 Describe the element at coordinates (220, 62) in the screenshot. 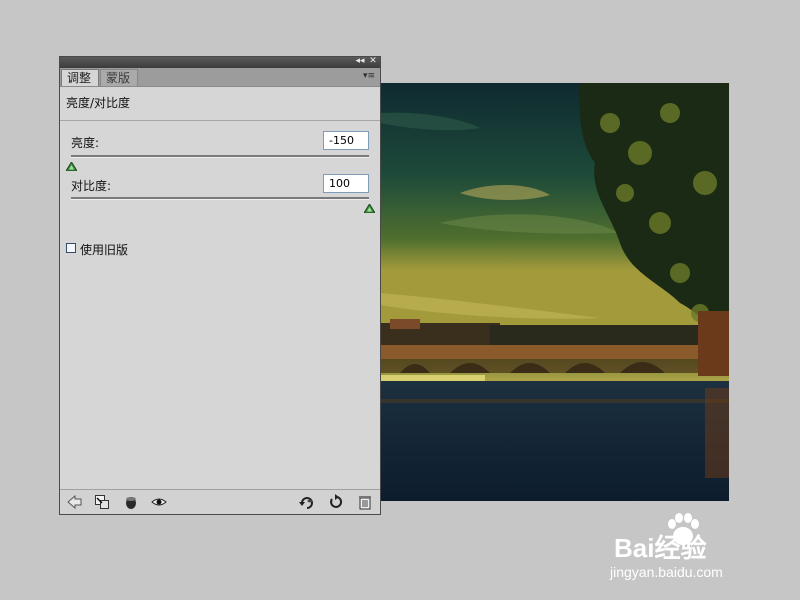

I see `panel-titlebar: ◂◂ ✕` at that location.